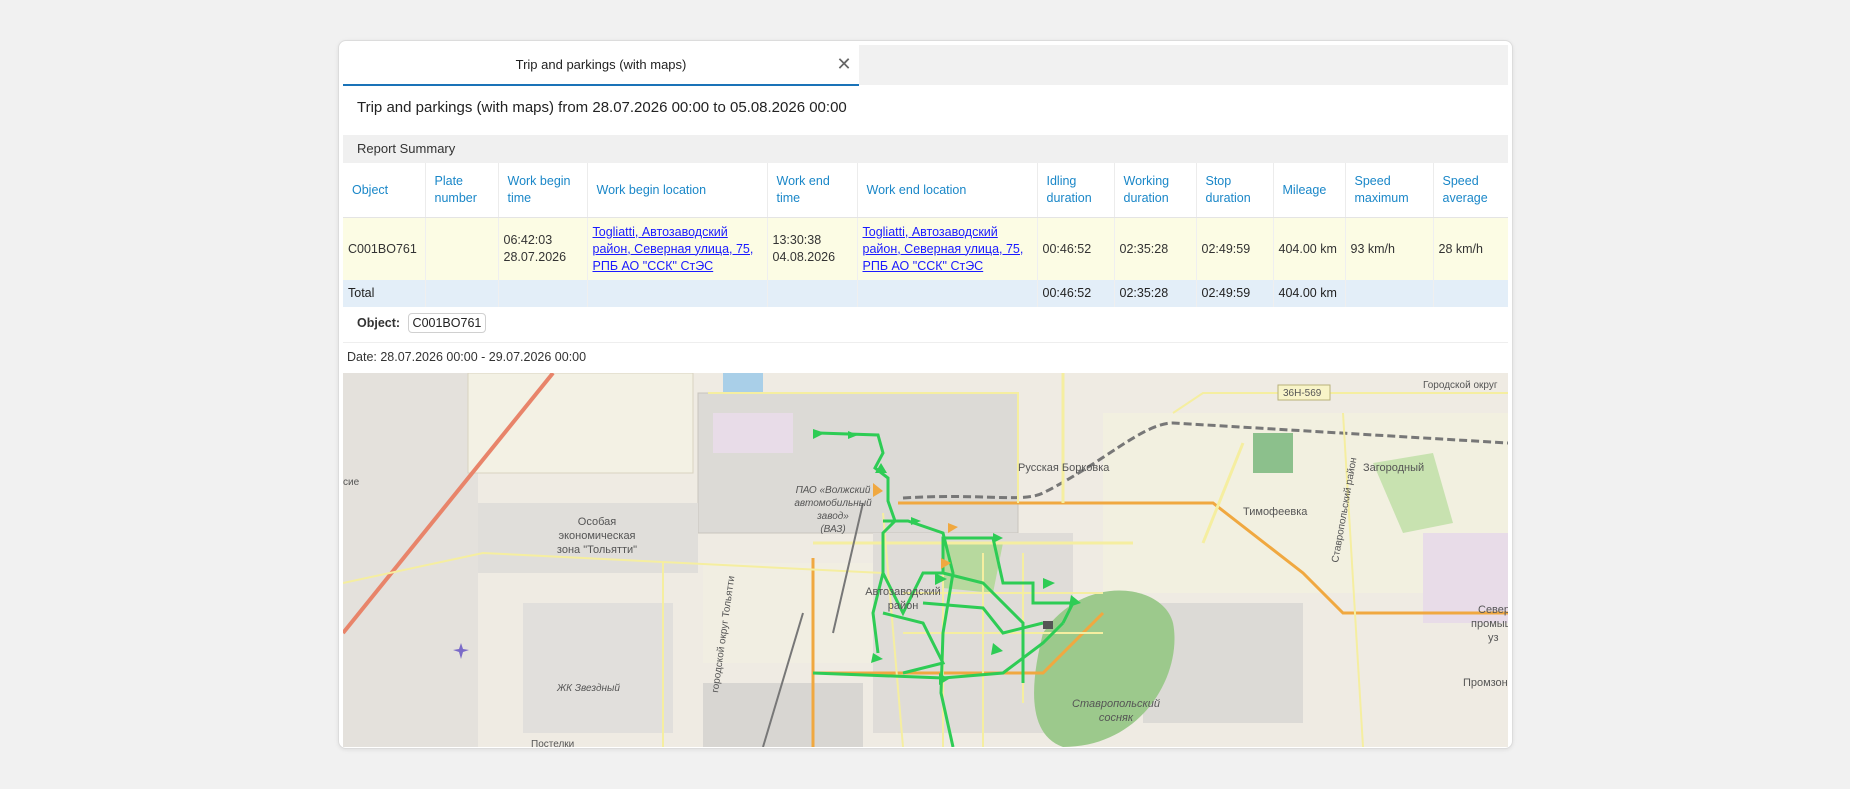 The image size is (1850, 789). Describe the element at coordinates (947, 190) in the screenshot. I see `col-end-location: Work end location` at that location.